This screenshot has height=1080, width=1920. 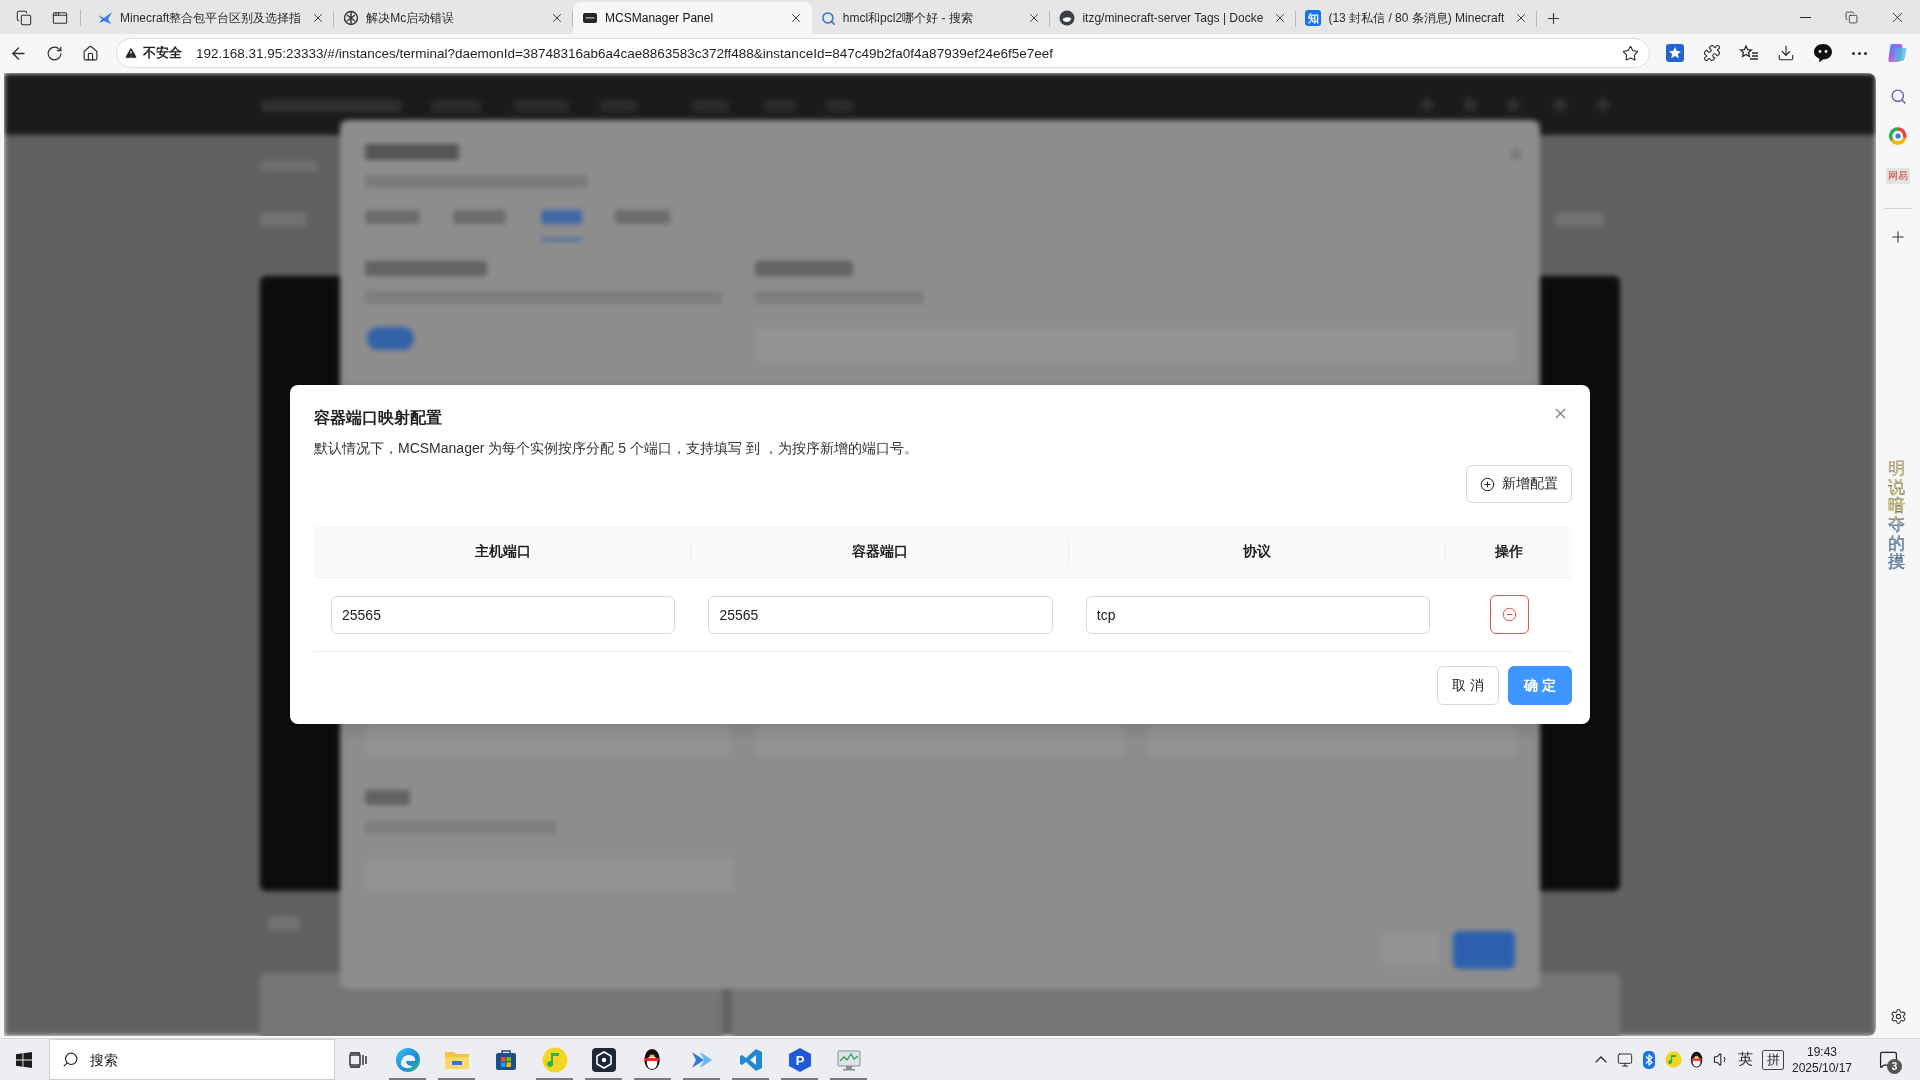 What do you see at coordinates (880, 614) in the screenshot?
I see `container-port-input: 25565` at bounding box center [880, 614].